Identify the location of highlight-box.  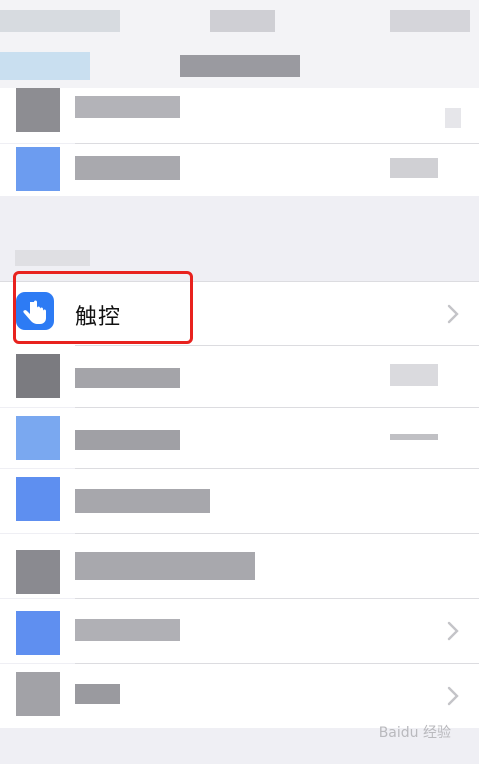
(103, 307).